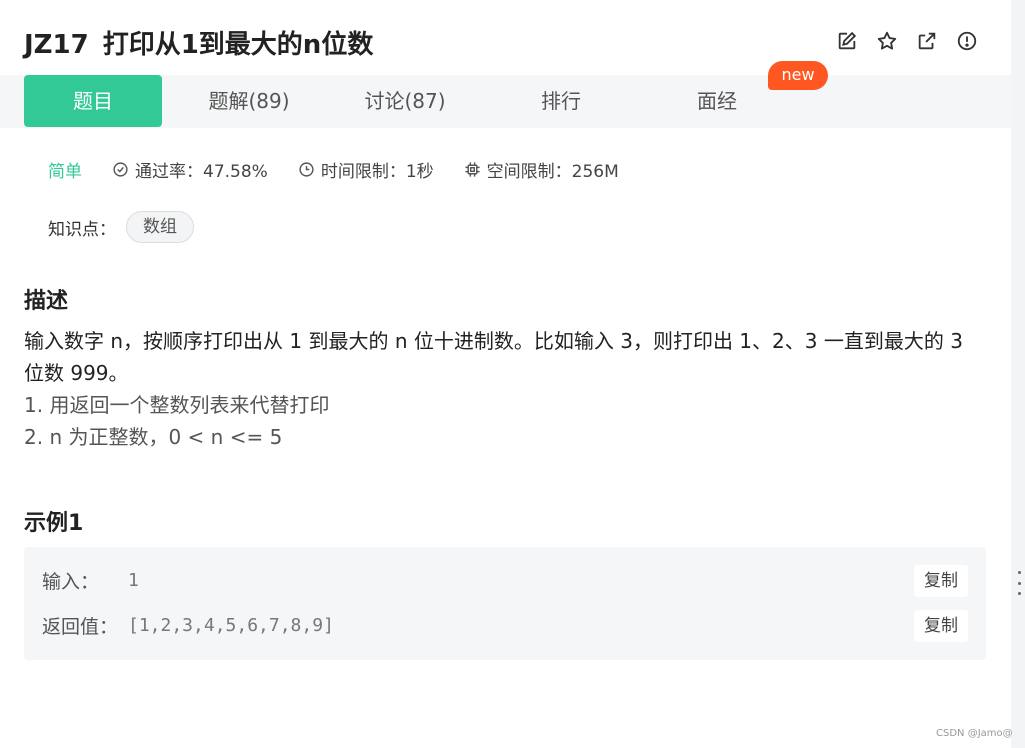  What do you see at coordinates (153, 437) in the screenshot?
I see `description-note-2: 2. n 为正整数，0 < n <= 5` at bounding box center [153, 437].